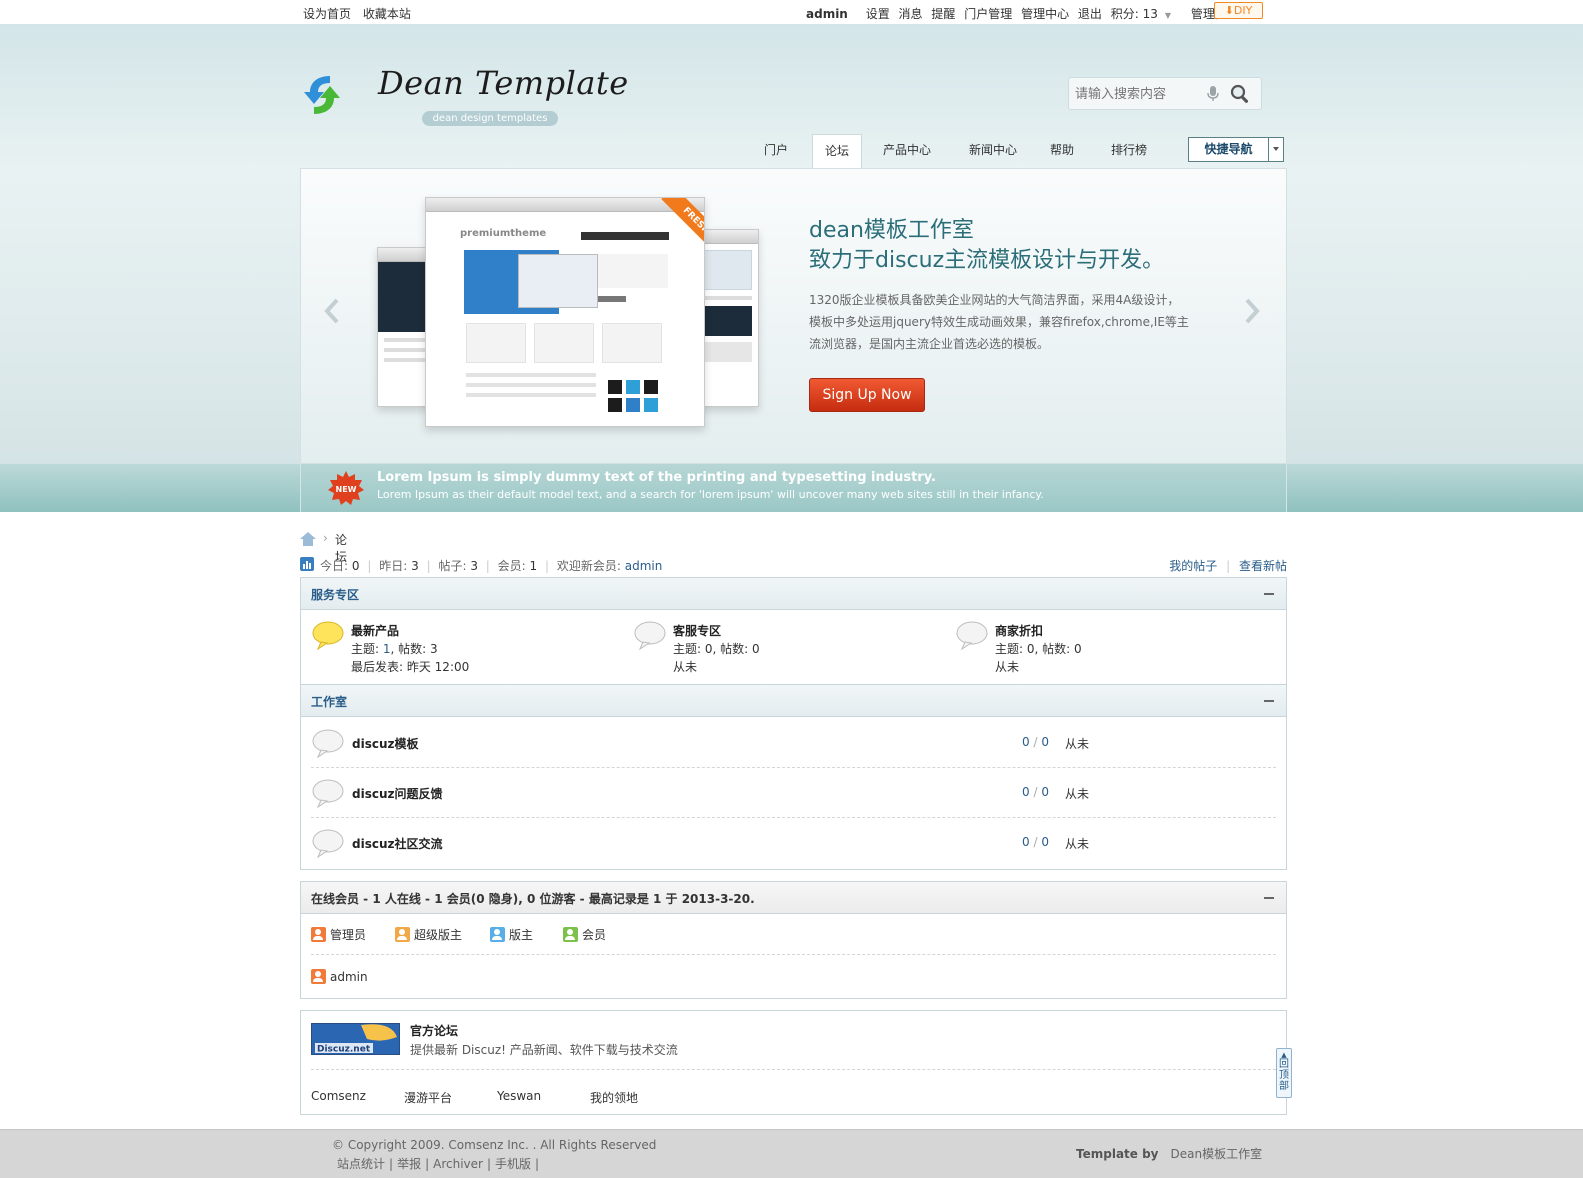 Image resolution: width=1583 pixels, height=1178 pixels. What do you see at coordinates (943, 14) in the screenshot?
I see `notifications-link: 提醒` at bounding box center [943, 14].